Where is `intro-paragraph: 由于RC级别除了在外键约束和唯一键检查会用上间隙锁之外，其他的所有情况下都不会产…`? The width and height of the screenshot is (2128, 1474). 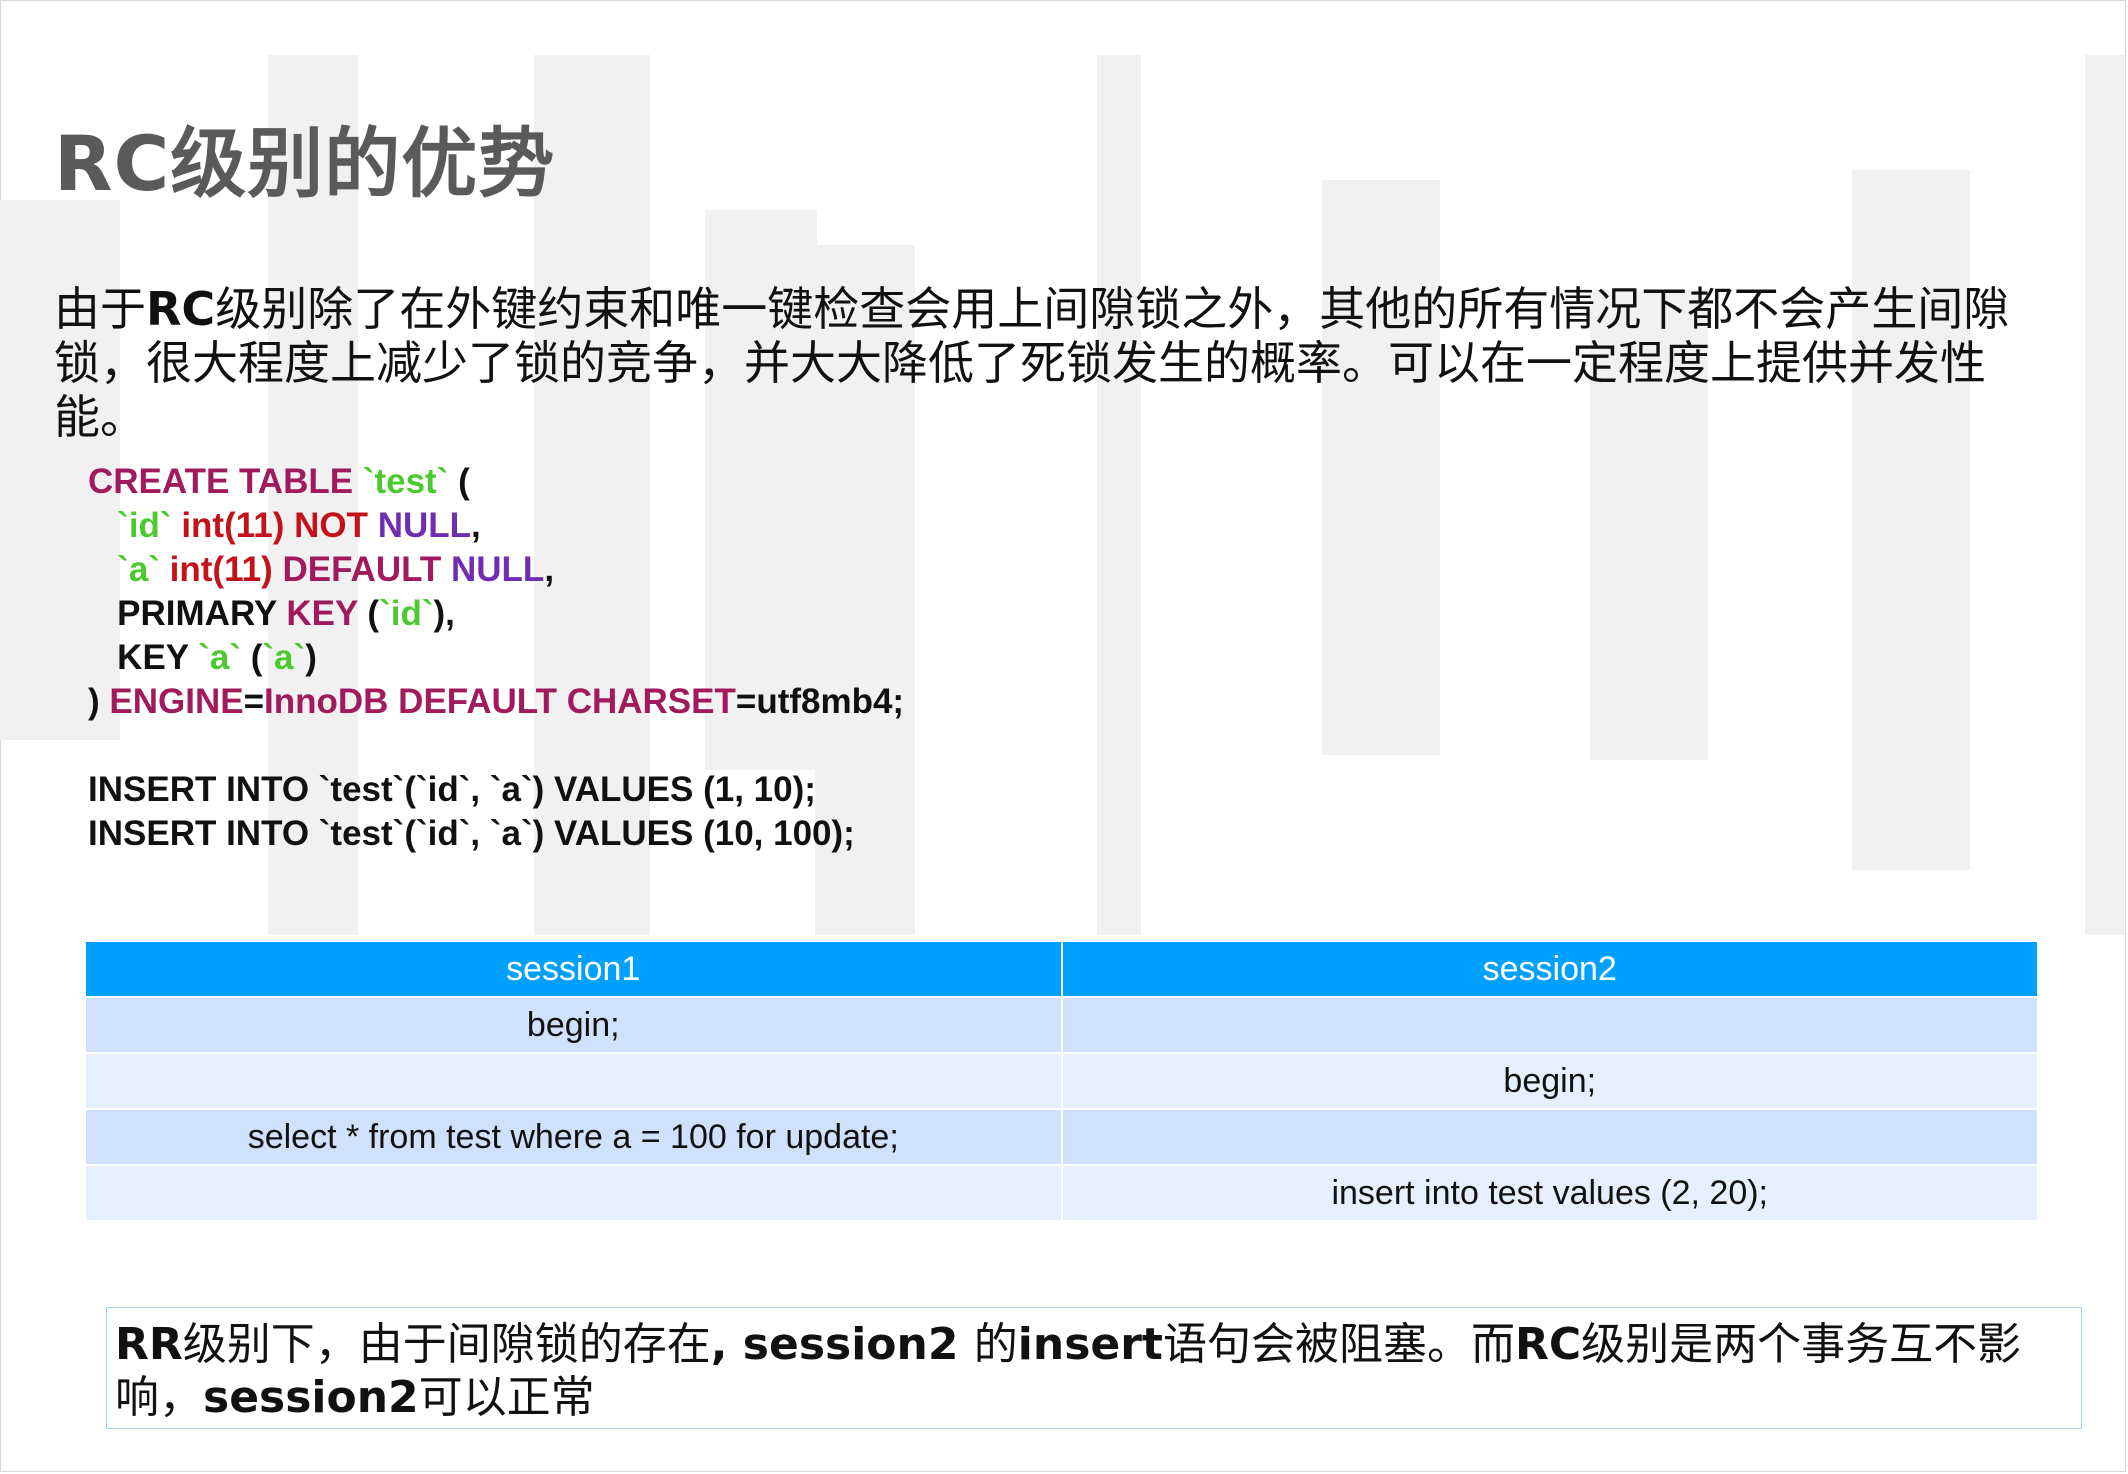
intro-paragraph: 由于RC级别除了在外键约束和唯一键检查会用上间隙锁之外，其他的所有情况下都不会产… is located at coordinates (1049, 363).